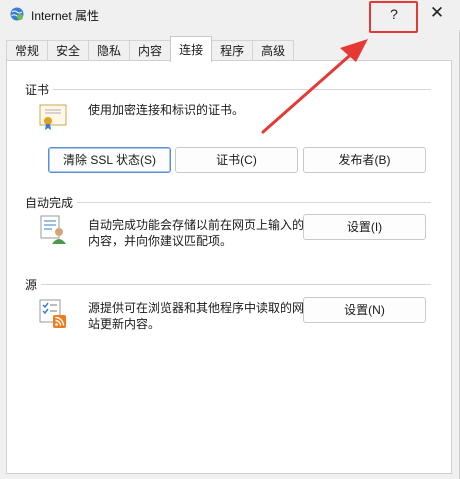  Describe the element at coordinates (254, 202) in the screenshot. I see `autocomplete-divider` at that location.